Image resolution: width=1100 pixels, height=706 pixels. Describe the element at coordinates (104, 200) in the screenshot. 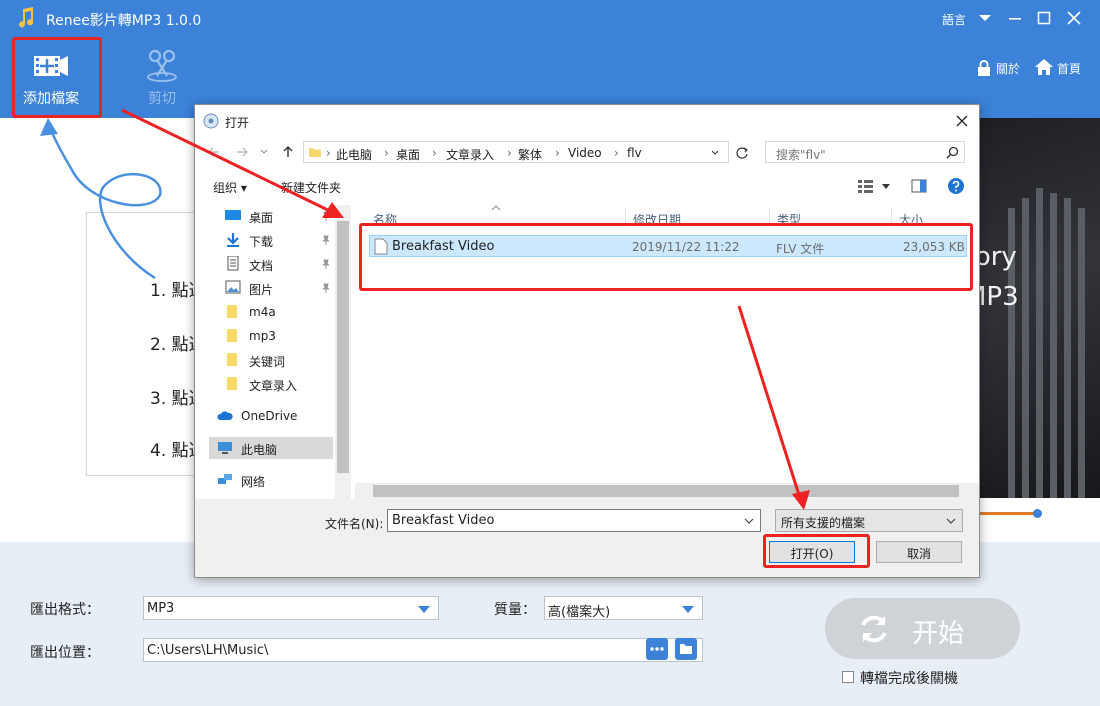

I see `curved-arrow` at that location.